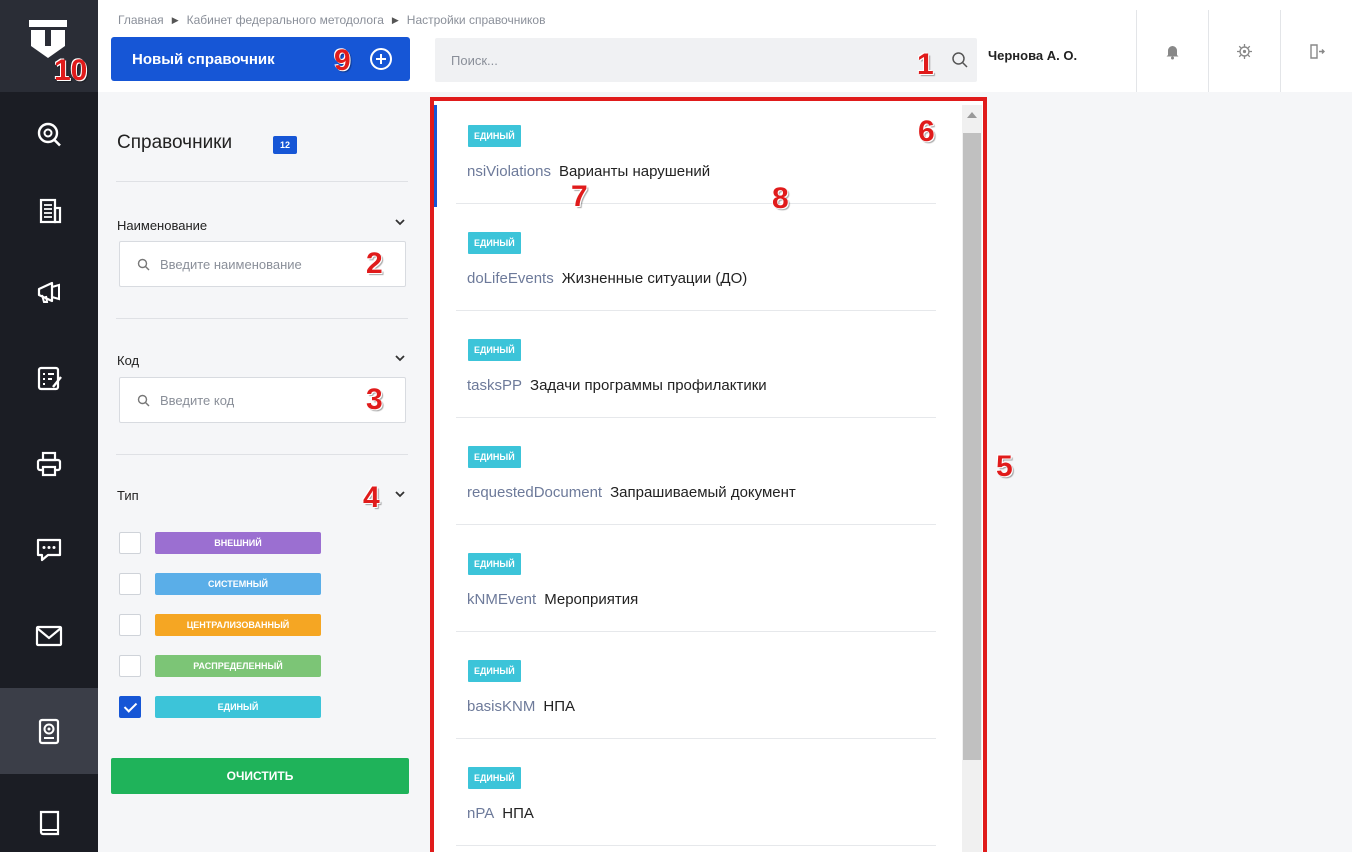 The image size is (1352, 852). What do you see at coordinates (617, 385) in the screenshot?
I see `list-item-text: tasksPP Задачи программы профилактики` at bounding box center [617, 385].